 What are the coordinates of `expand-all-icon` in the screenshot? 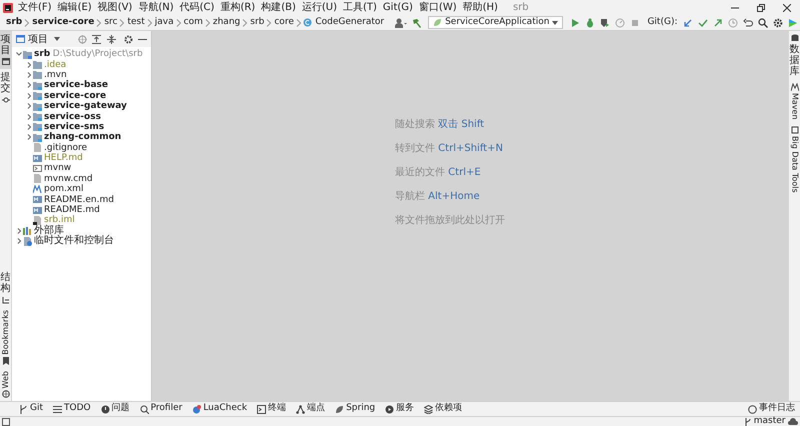 It's located at (96, 39).